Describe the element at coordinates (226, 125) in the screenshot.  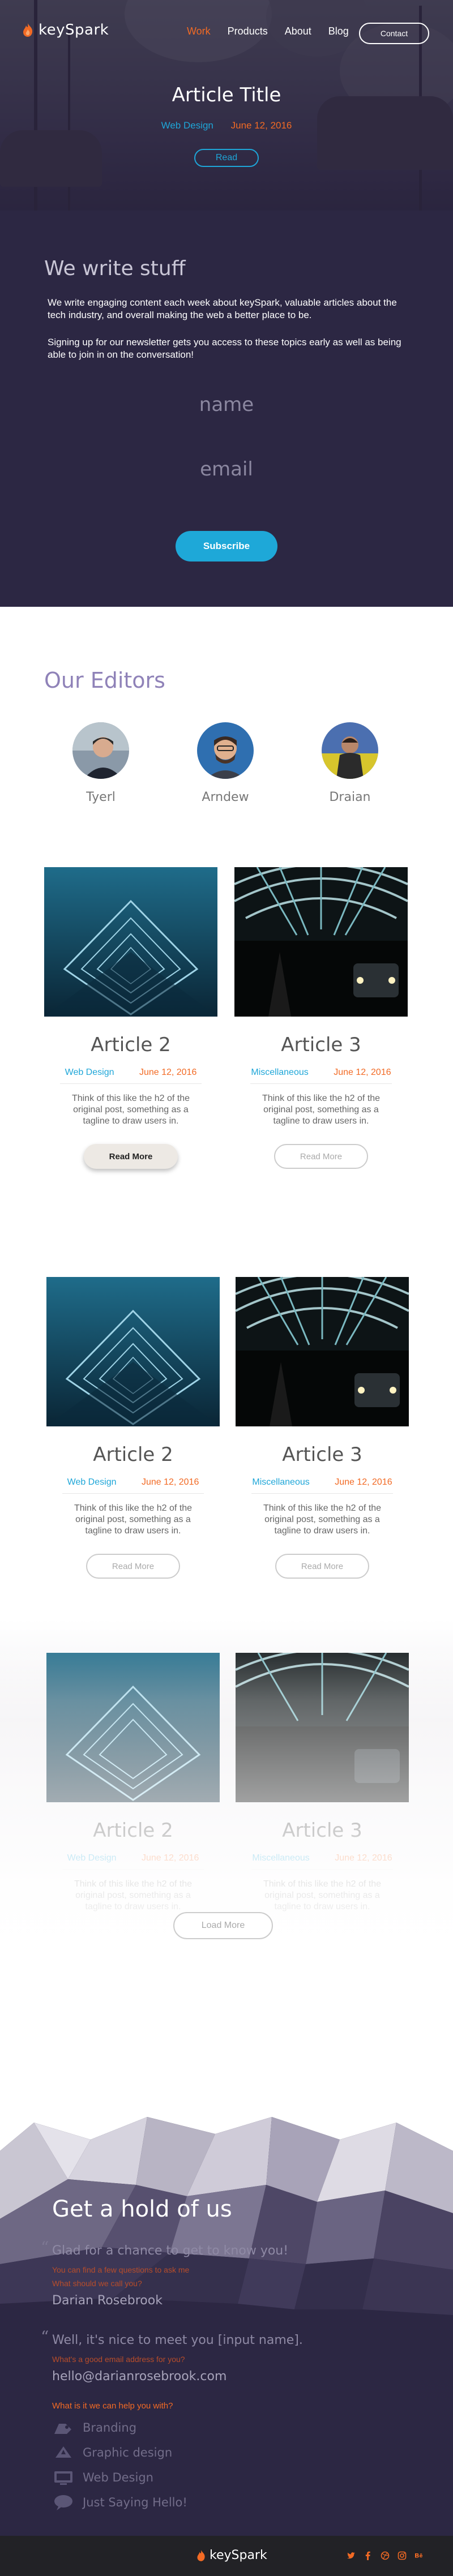
I see `hero-meta: Web Design June 12, 2016` at that location.